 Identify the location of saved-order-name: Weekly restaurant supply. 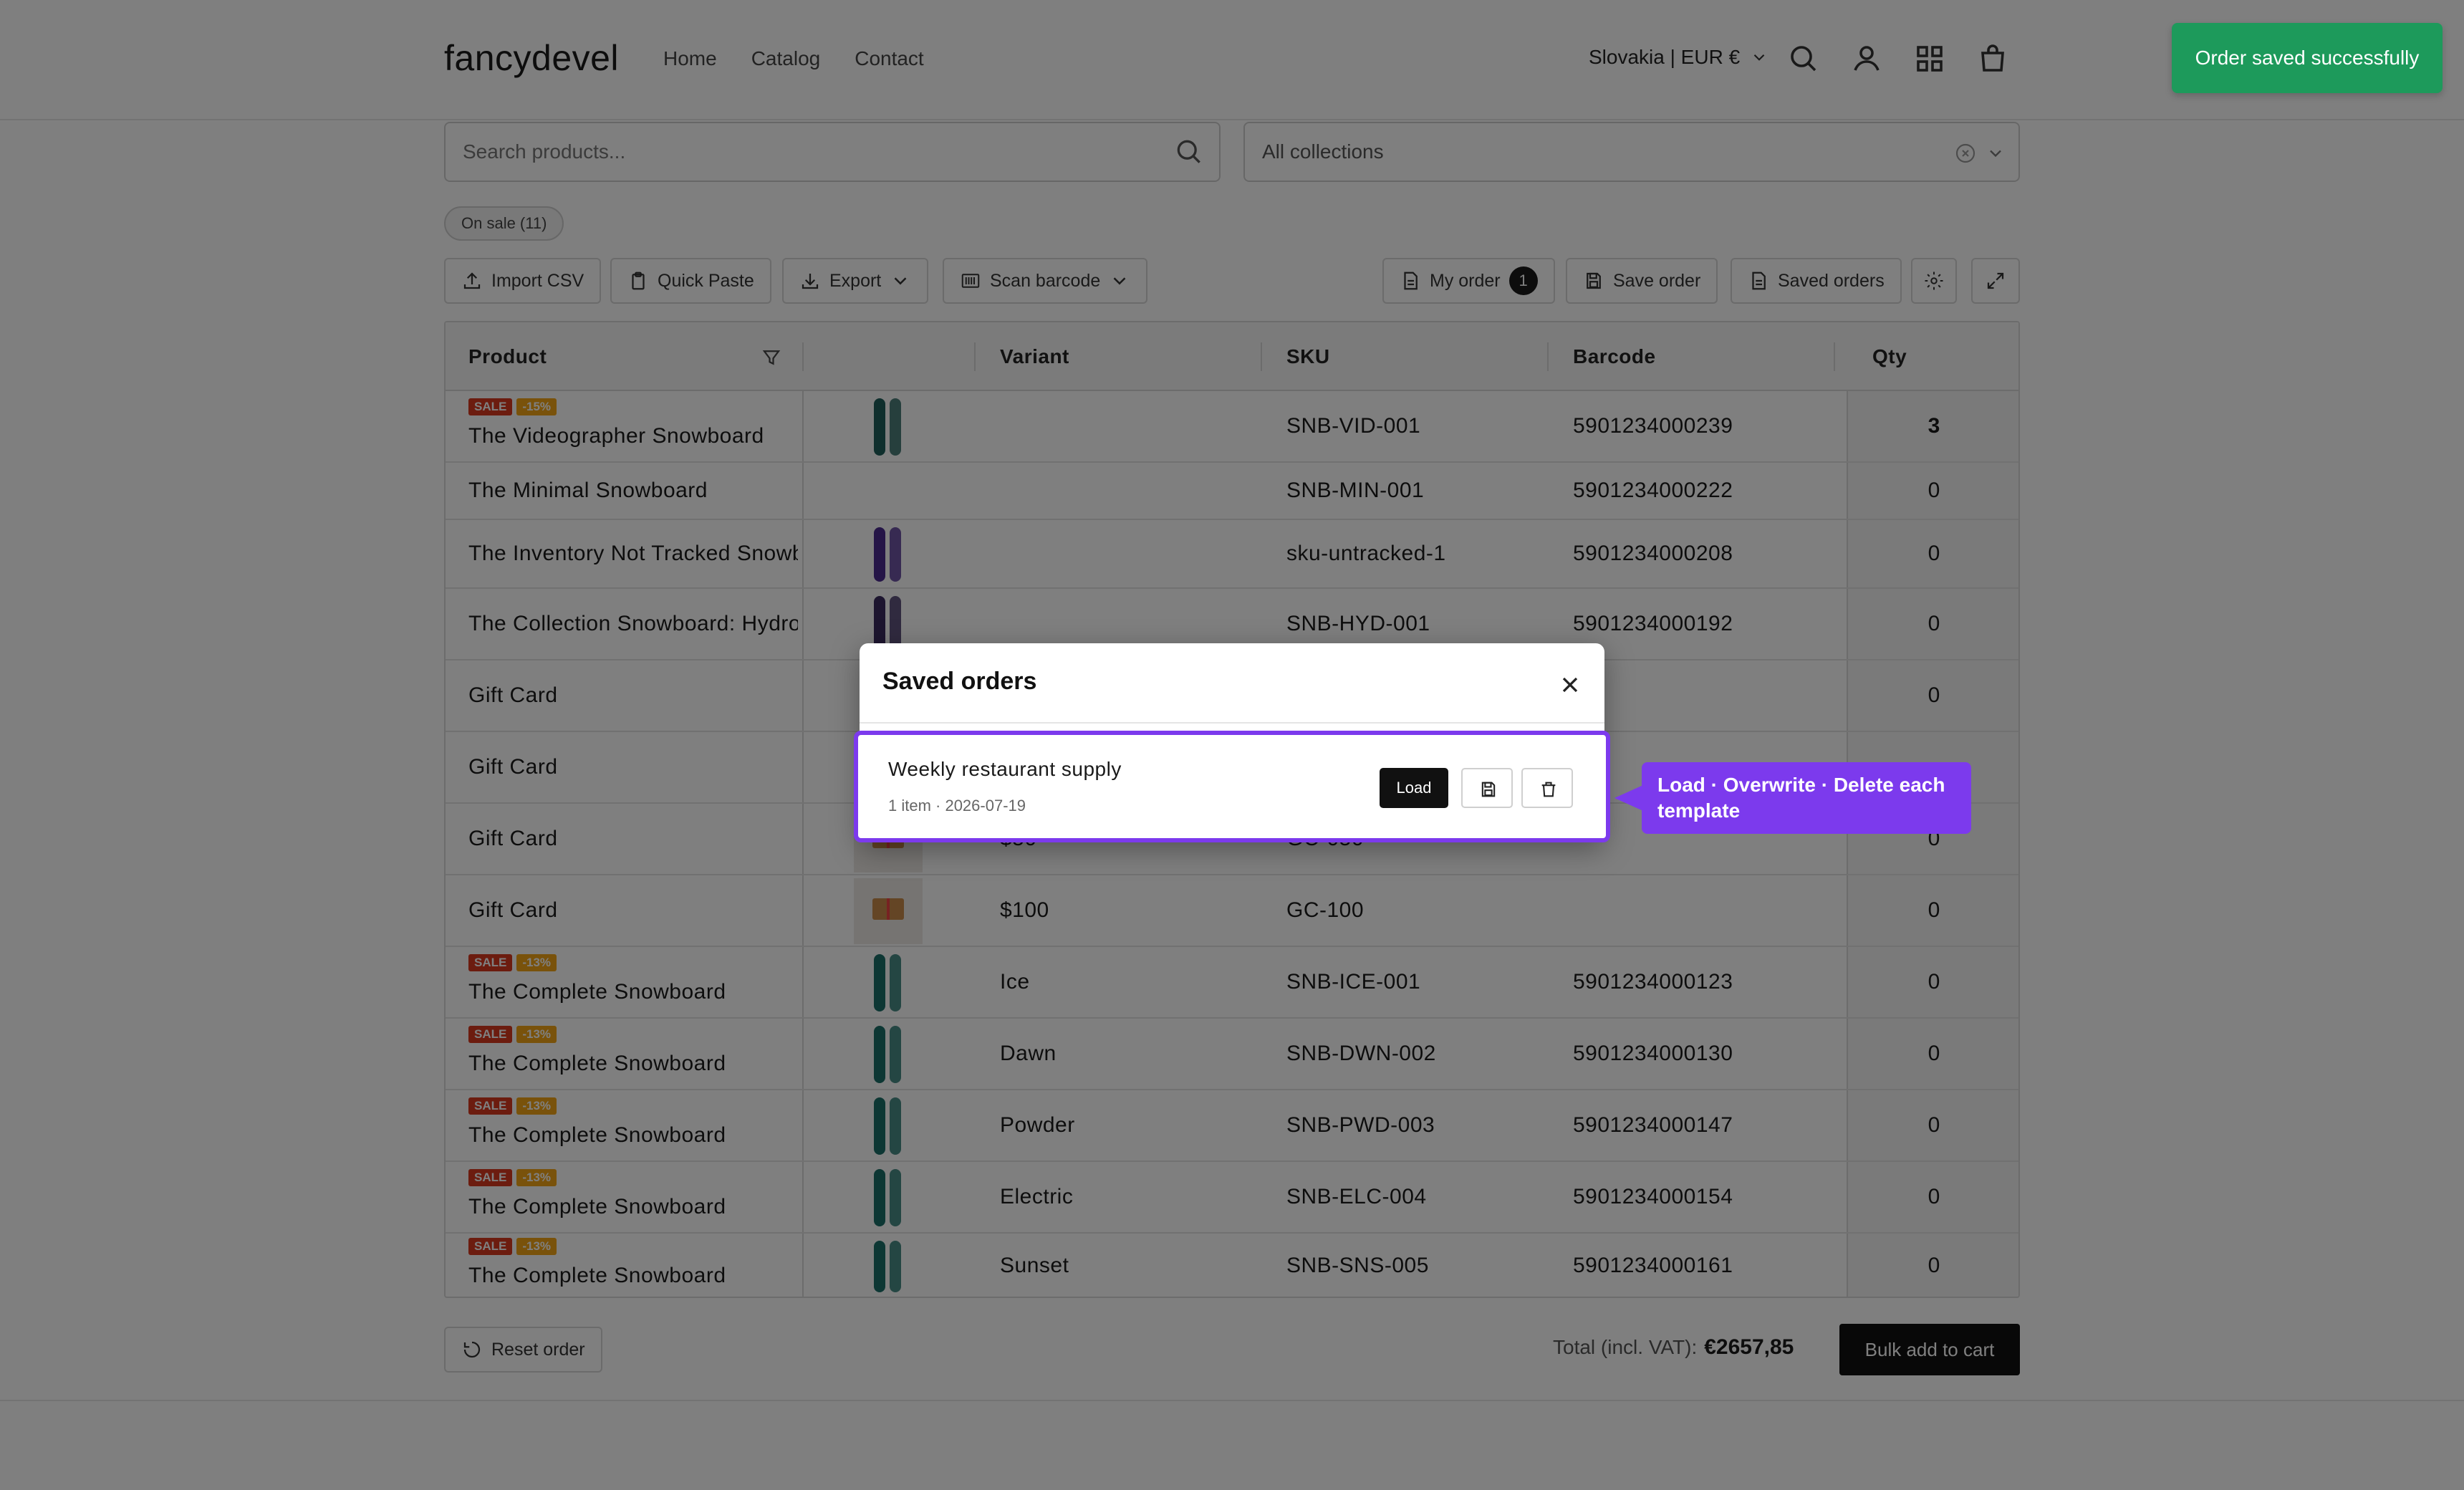
(1005, 769).